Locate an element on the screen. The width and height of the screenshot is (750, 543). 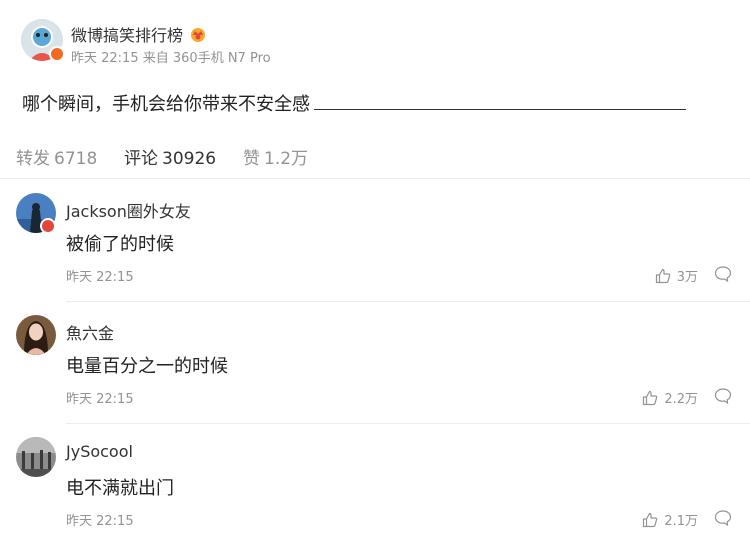
tab-repost-label: 转发 is located at coordinates (33, 159).